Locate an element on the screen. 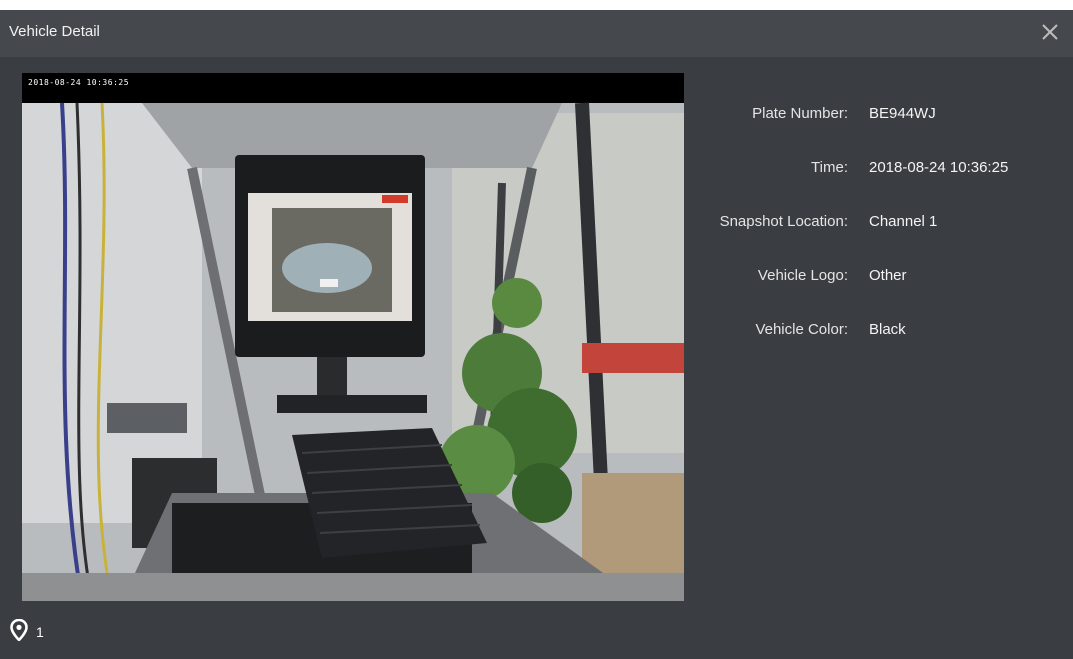 This screenshot has height=659, width=1073. plate-number-row: Plate Number: BE944WJ is located at coordinates (874, 132).